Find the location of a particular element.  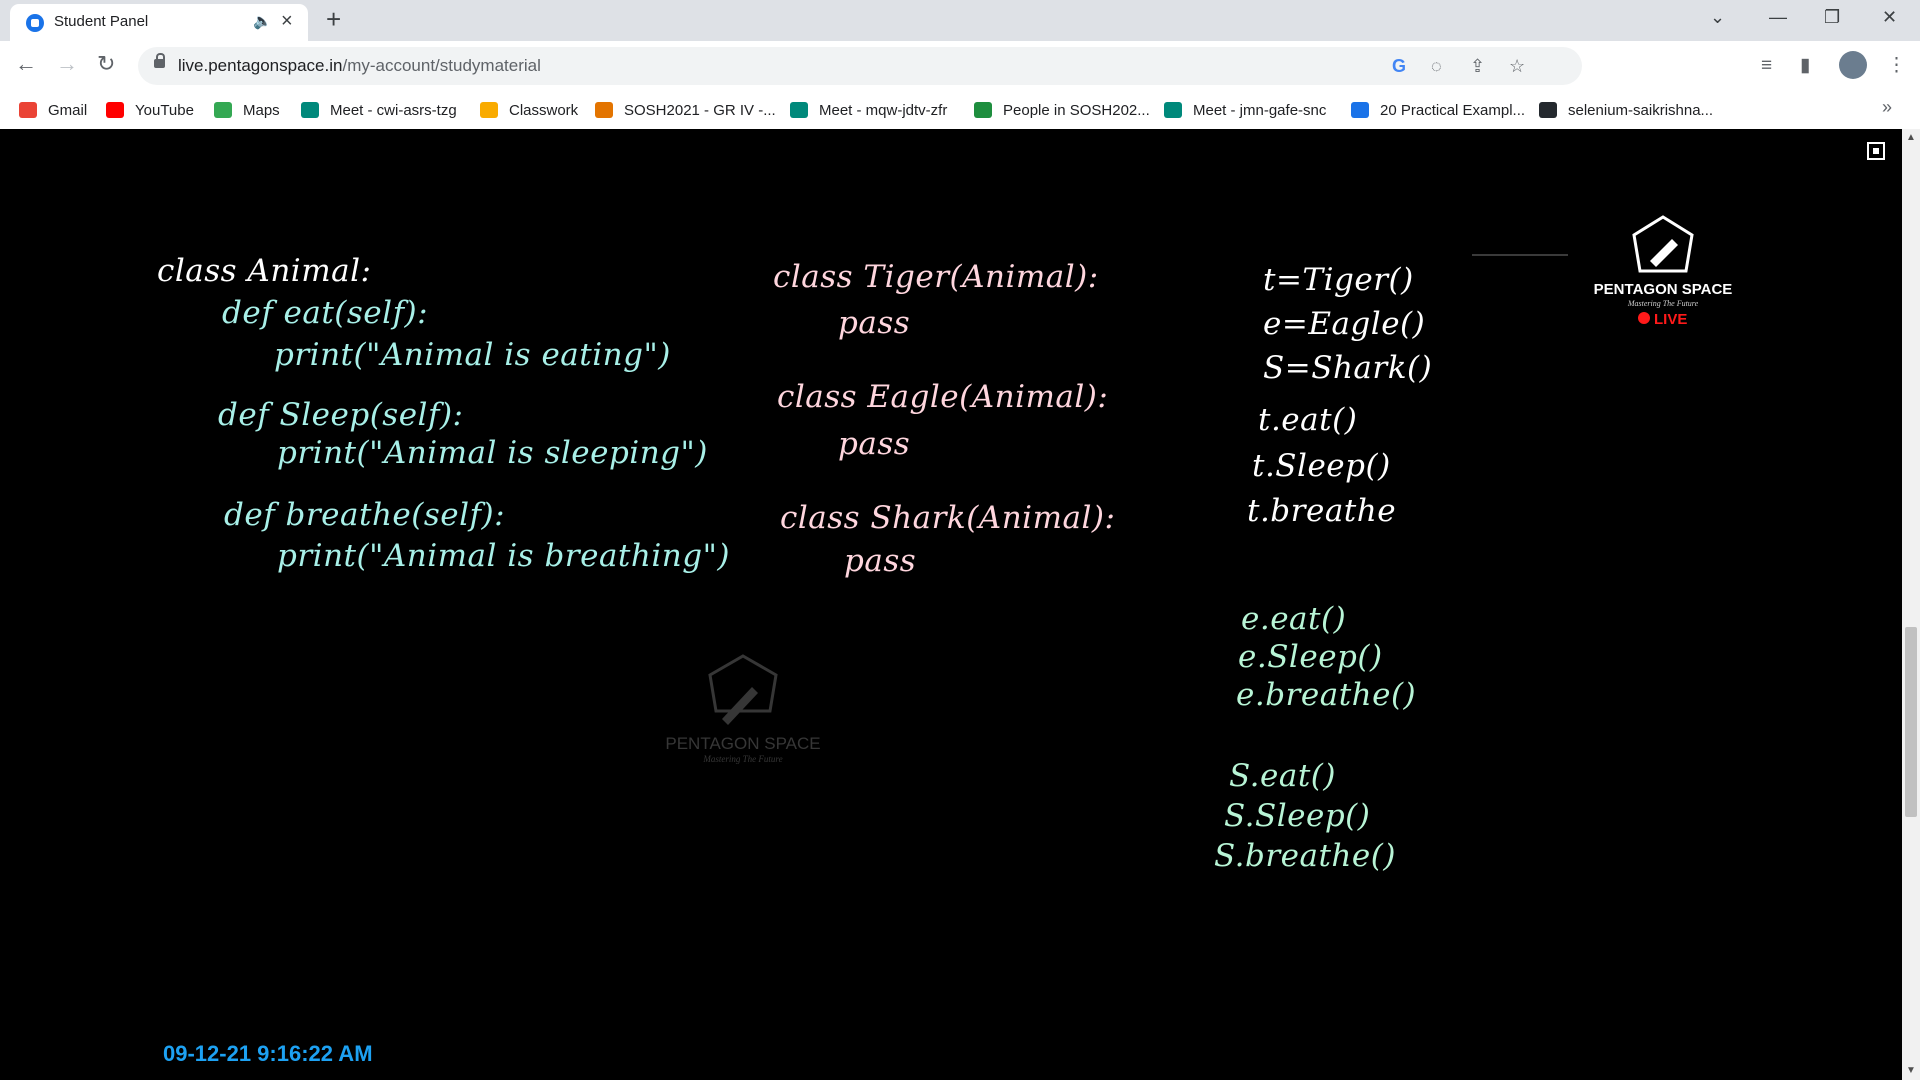

bookmark-star-icon: ☆ is located at coordinates (1517, 66).